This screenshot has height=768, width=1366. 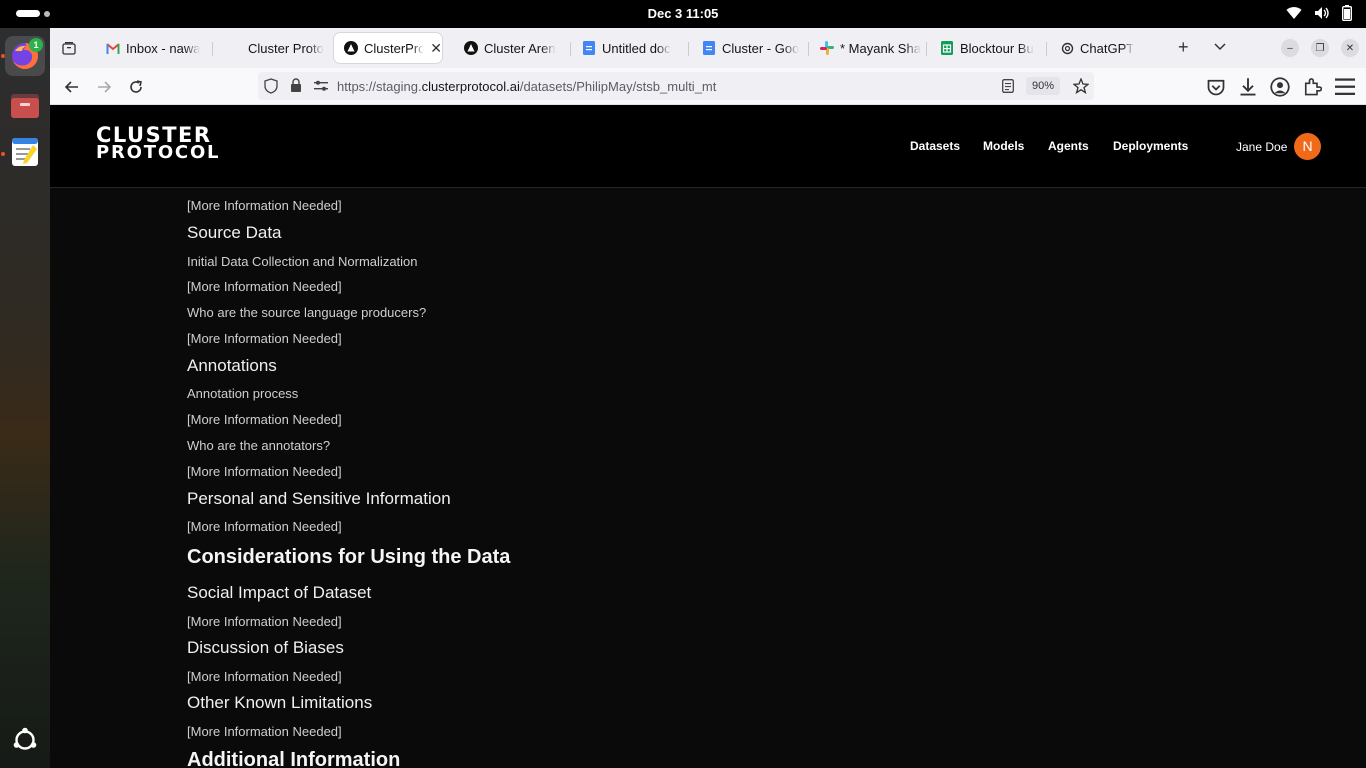 What do you see at coordinates (151, 48) in the screenshot?
I see `tab-inbox: Inbox - nawa` at bounding box center [151, 48].